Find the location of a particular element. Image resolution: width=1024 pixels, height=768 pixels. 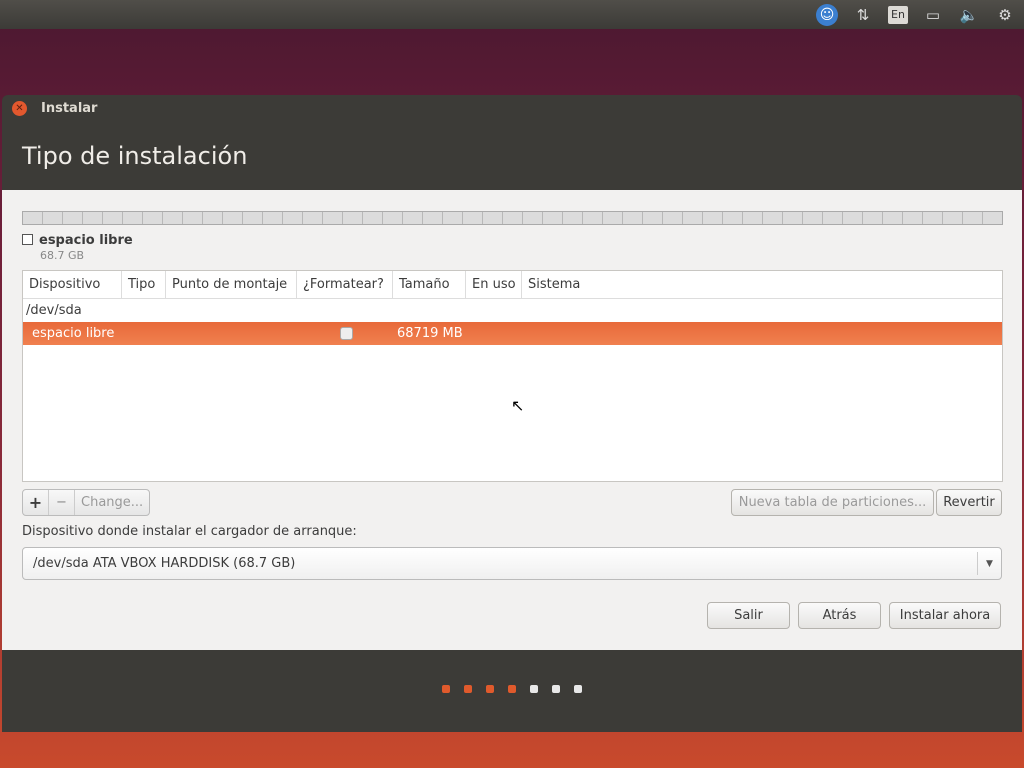

top-panel: ☺ ⇅ En ▭ 🔈 ⚙ is located at coordinates (512, 14).